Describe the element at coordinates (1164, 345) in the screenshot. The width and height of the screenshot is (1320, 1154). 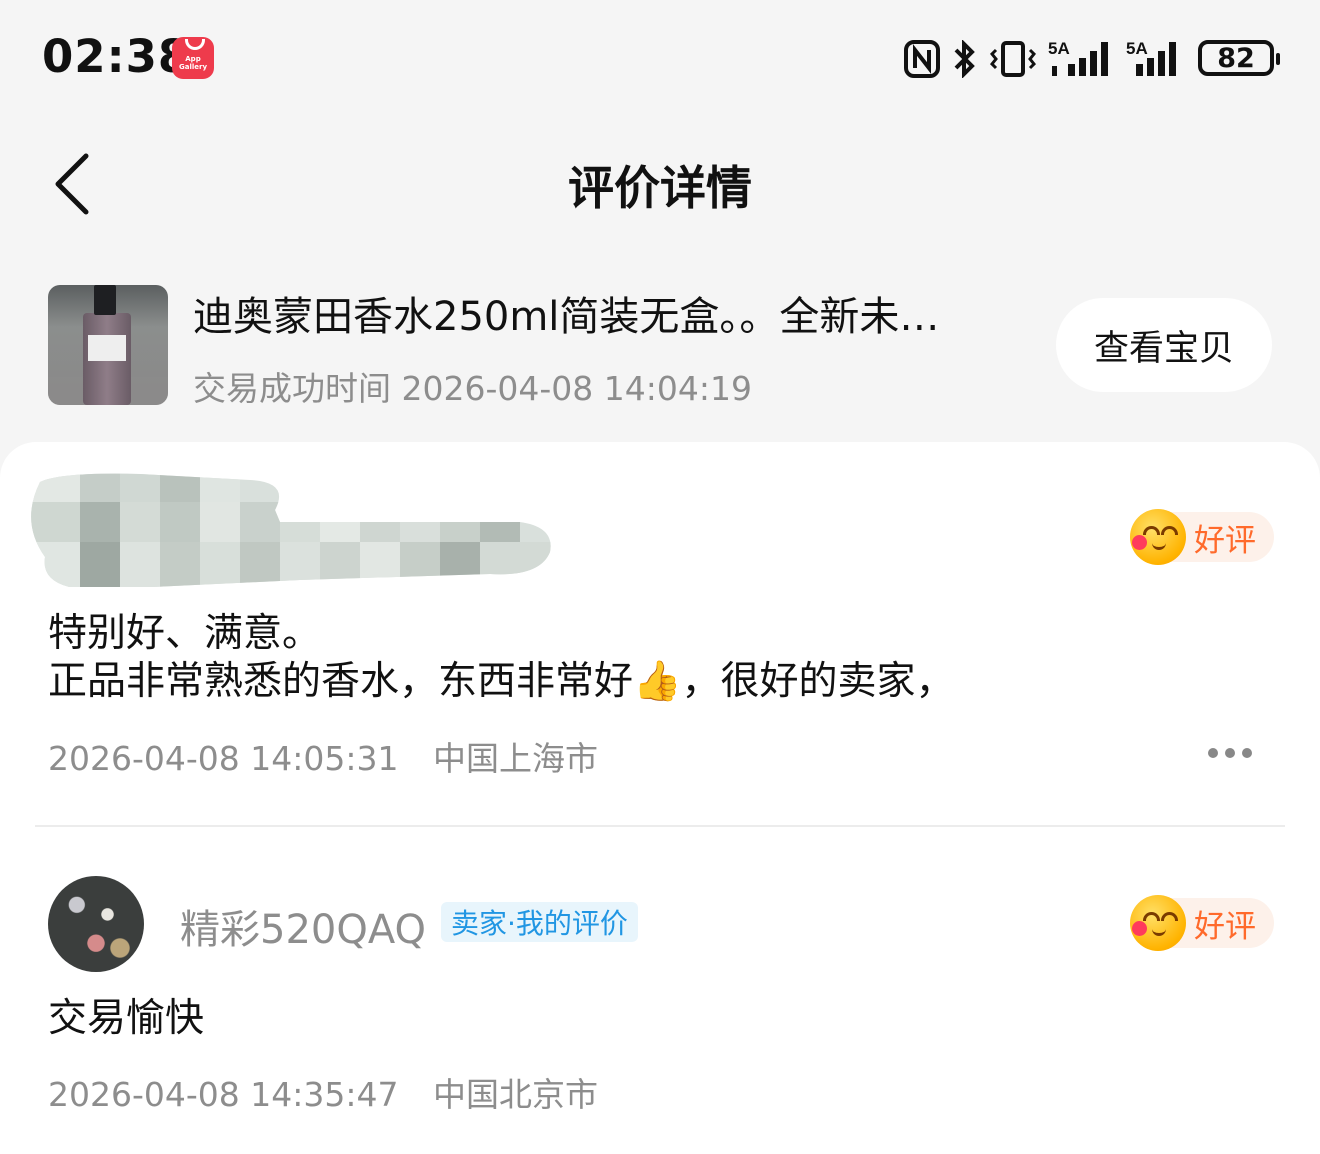
I see `view-item-button: 查看宝贝` at that location.